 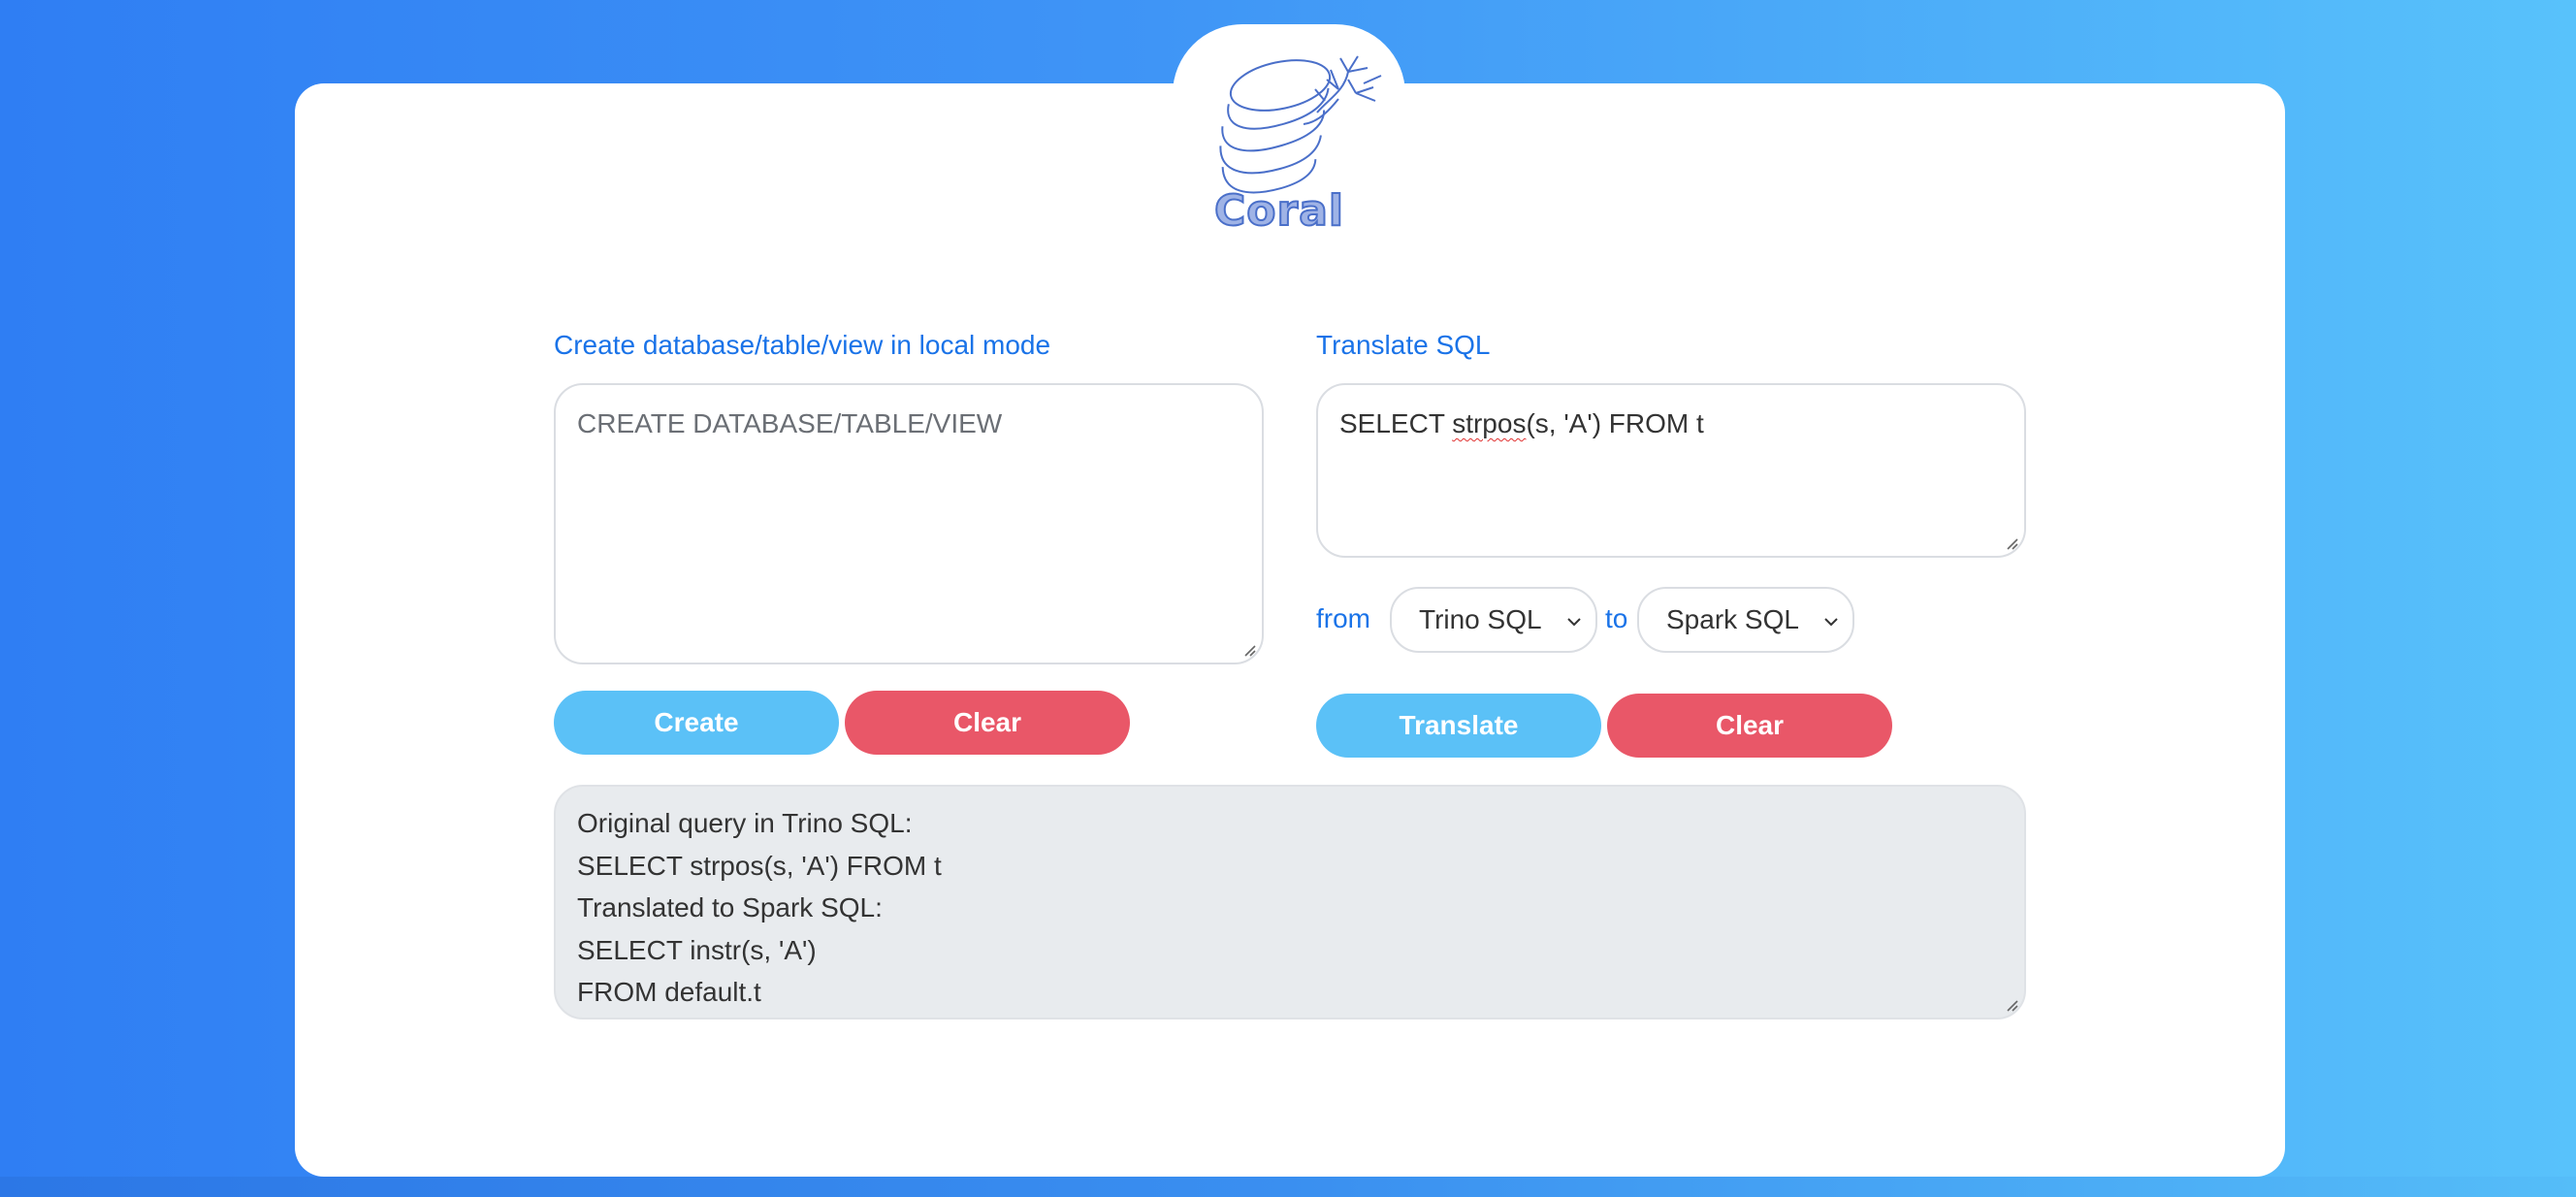 What do you see at coordinates (802, 345) in the screenshot?
I see `create-section-label: Create database/table/view in local mode` at bounding box center [802, 345].